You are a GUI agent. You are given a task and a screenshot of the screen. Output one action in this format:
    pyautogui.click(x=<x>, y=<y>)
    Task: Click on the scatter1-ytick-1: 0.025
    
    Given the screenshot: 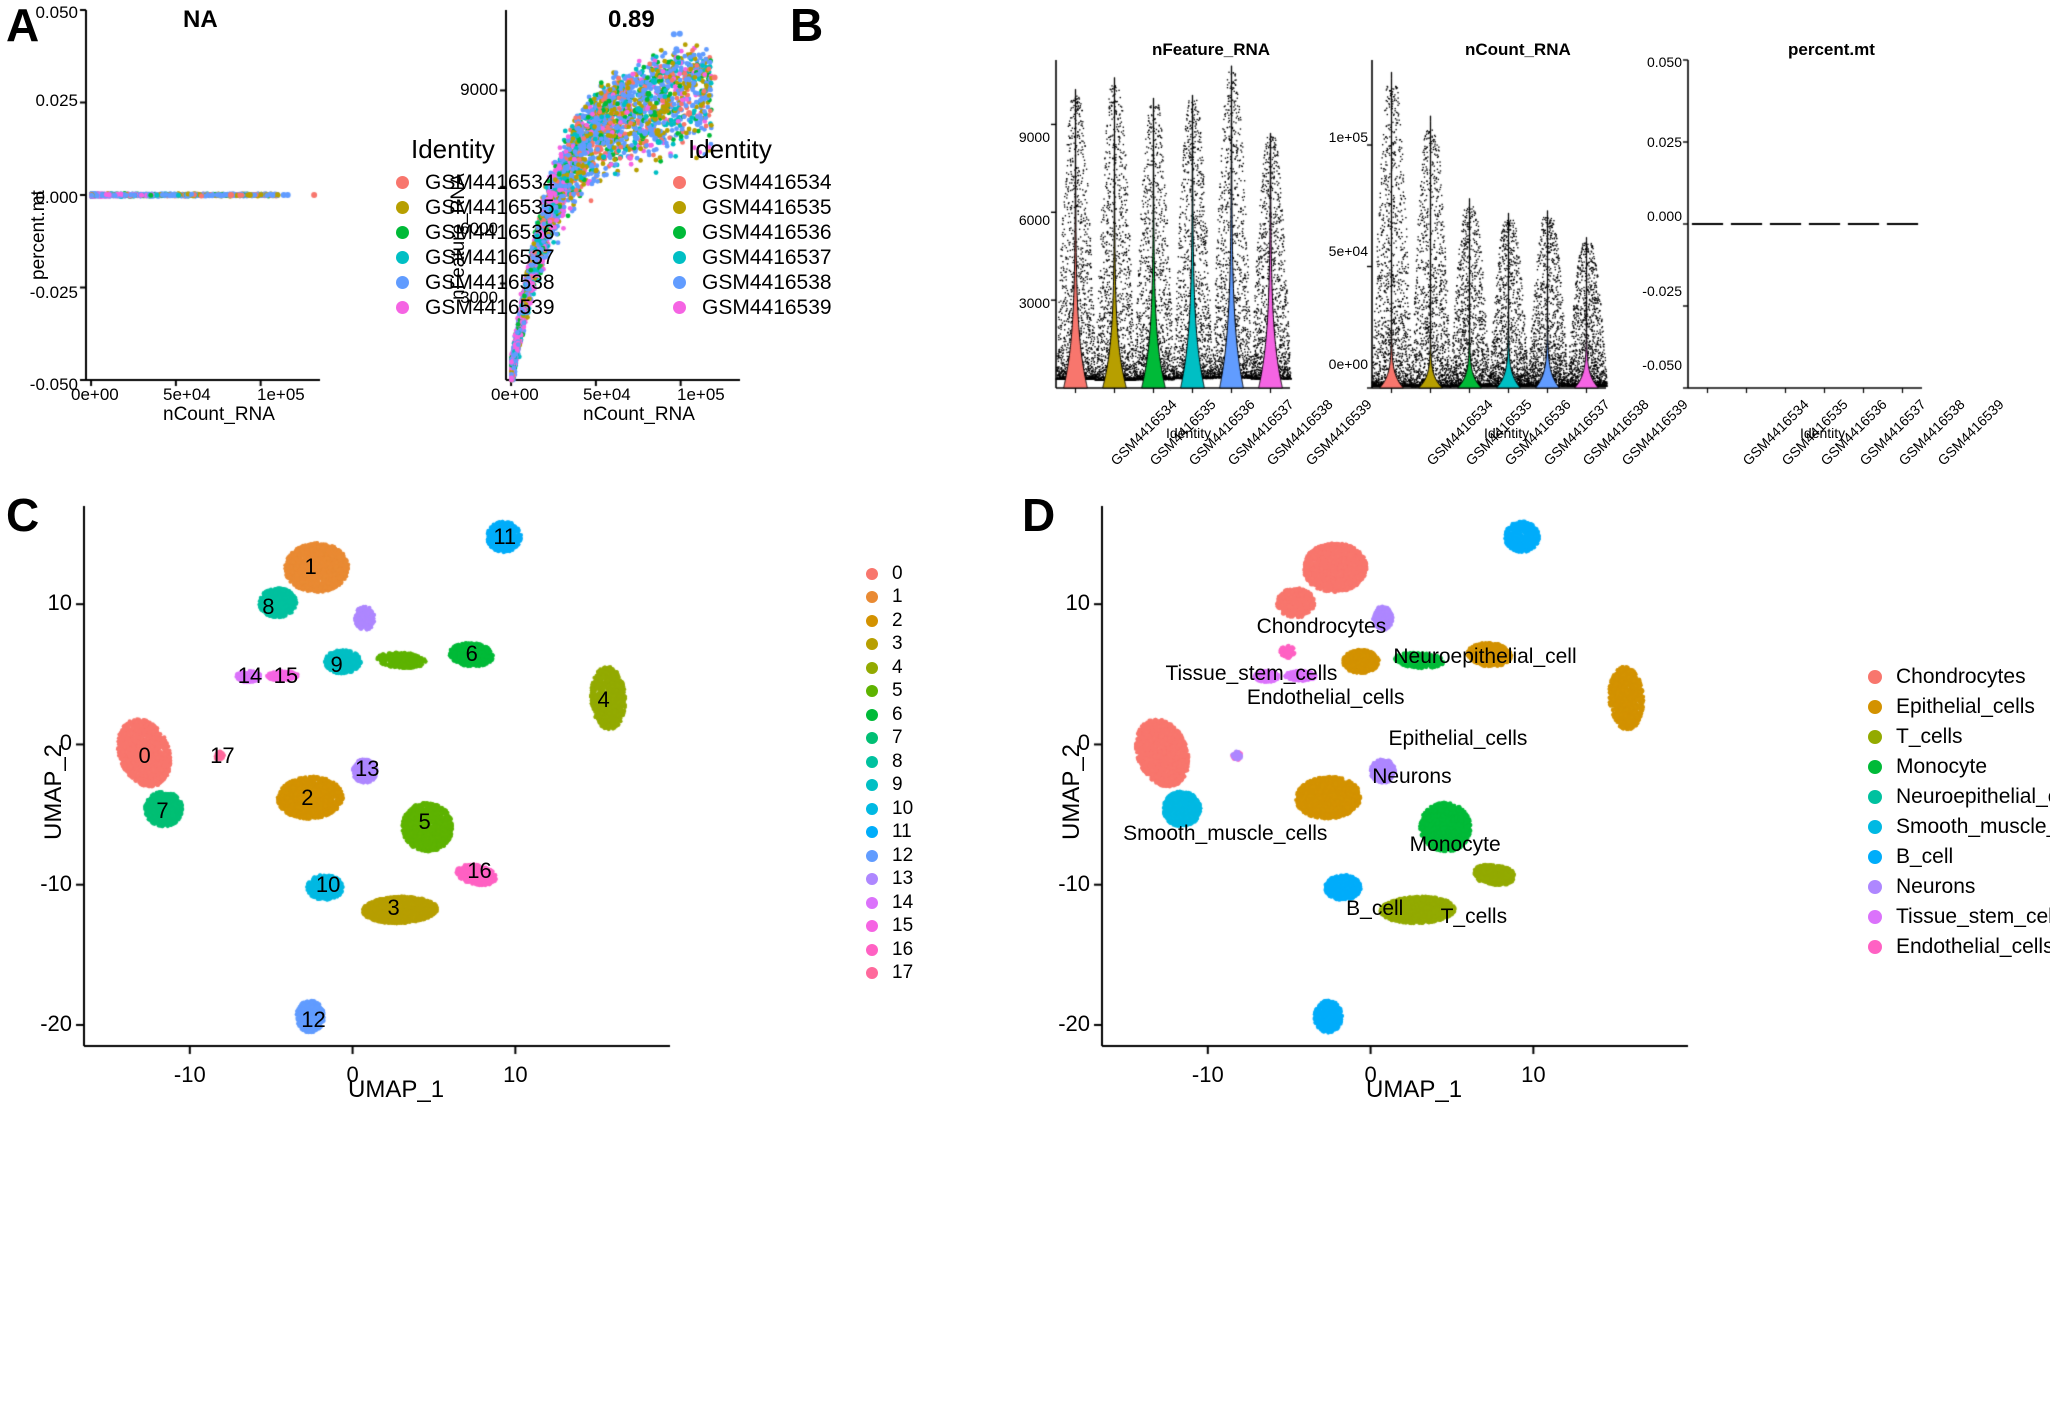 What is the action you would take?
    pyautogui.click(x=56, y=100)
    